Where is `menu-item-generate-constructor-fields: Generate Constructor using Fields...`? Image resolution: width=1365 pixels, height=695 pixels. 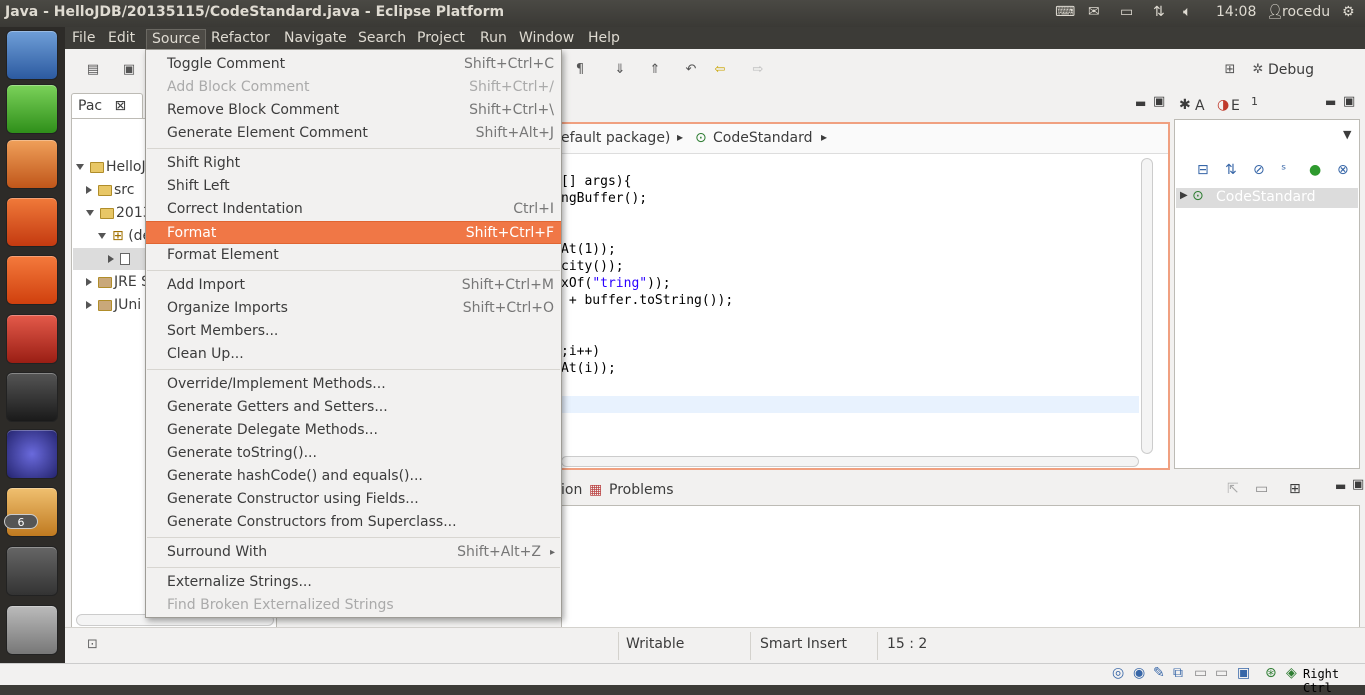
menu-item-generate-constructor-fields: Generate Constructor using Fields... is located at coordinates (353, 499).